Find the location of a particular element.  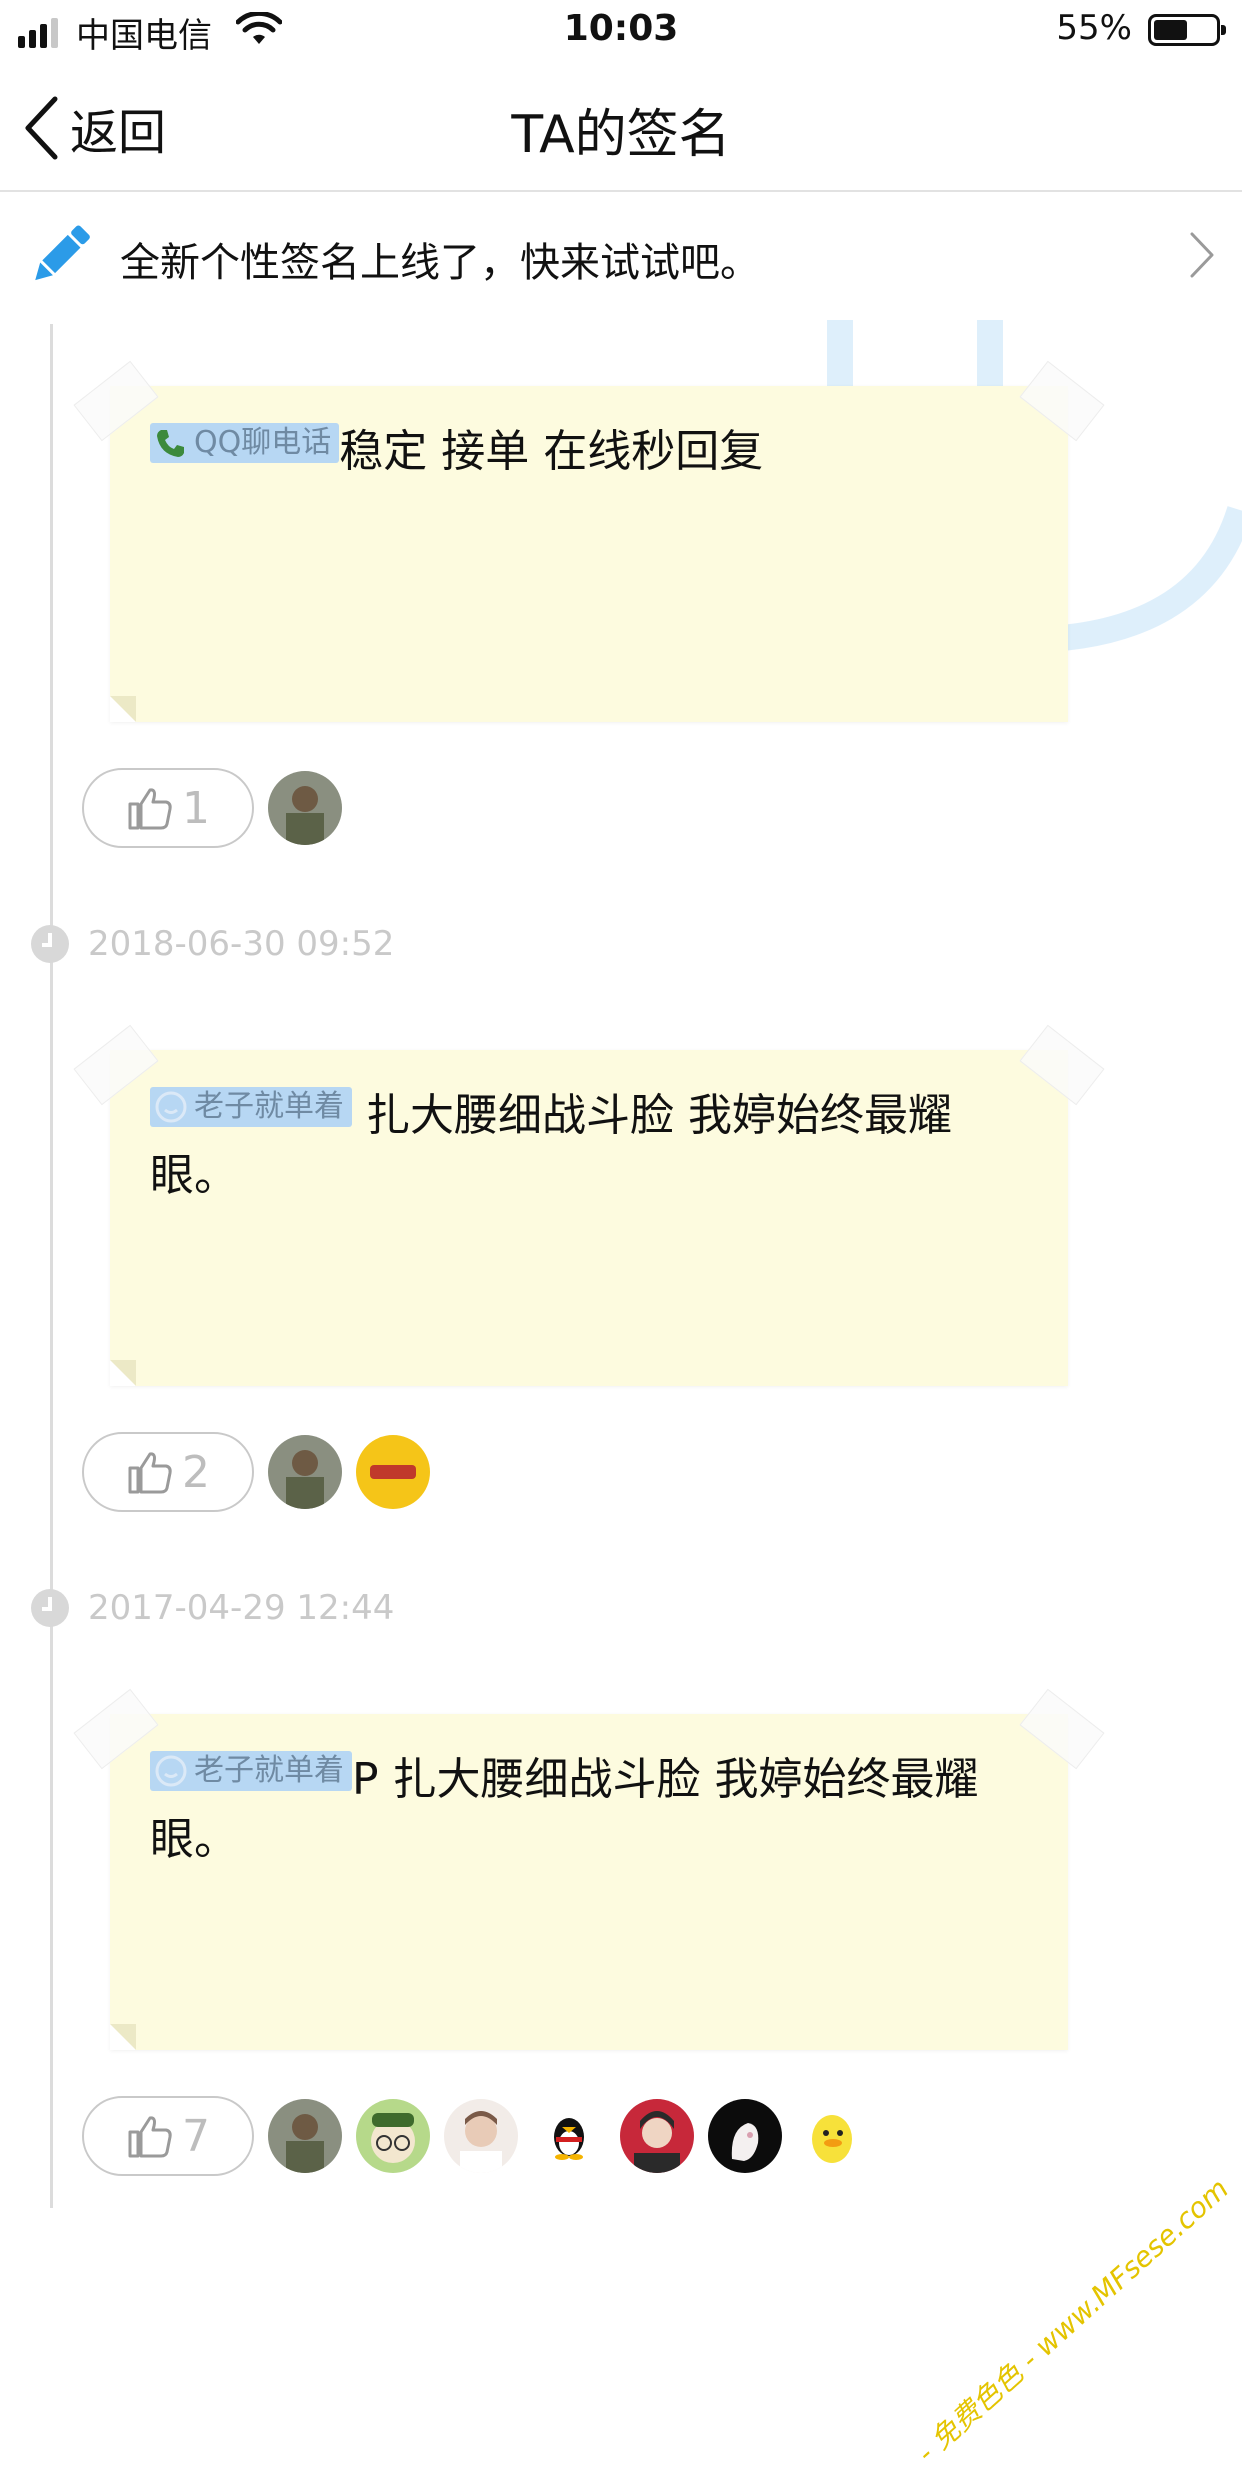

battery-icon is located at coordinates (1187, 30).